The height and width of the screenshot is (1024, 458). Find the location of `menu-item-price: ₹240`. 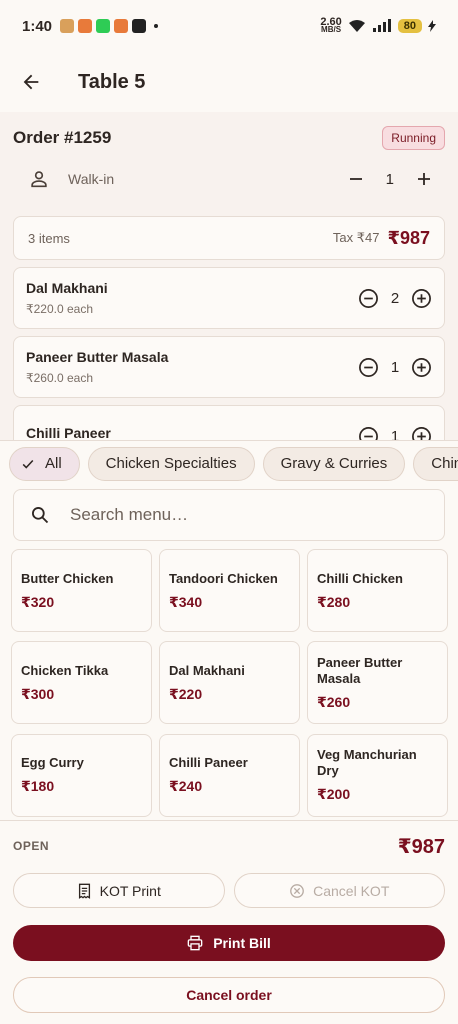

menu-item-price: ₹240 is located at coordinates (186, 786).